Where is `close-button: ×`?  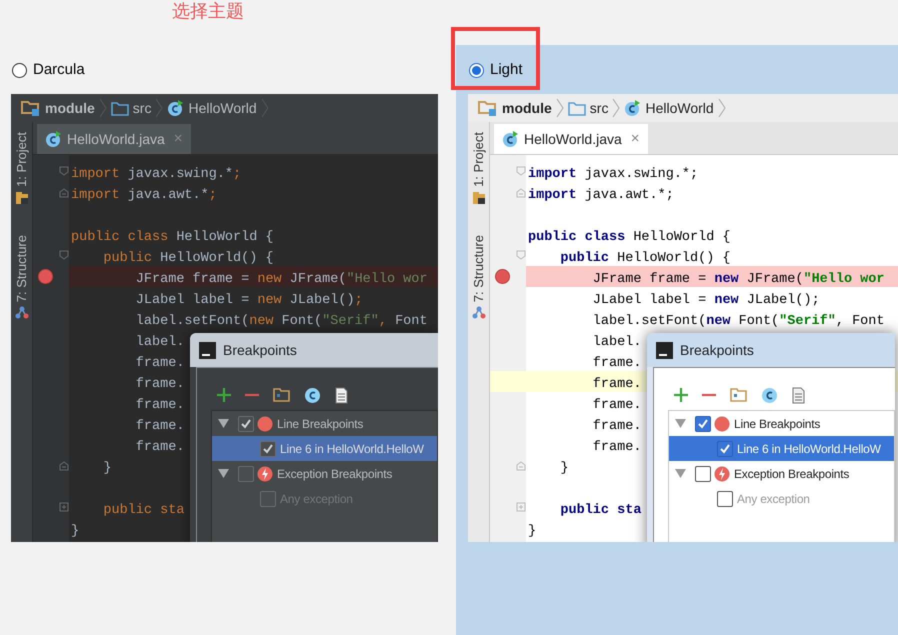
close-button: × is located at coordinates (635, 139).